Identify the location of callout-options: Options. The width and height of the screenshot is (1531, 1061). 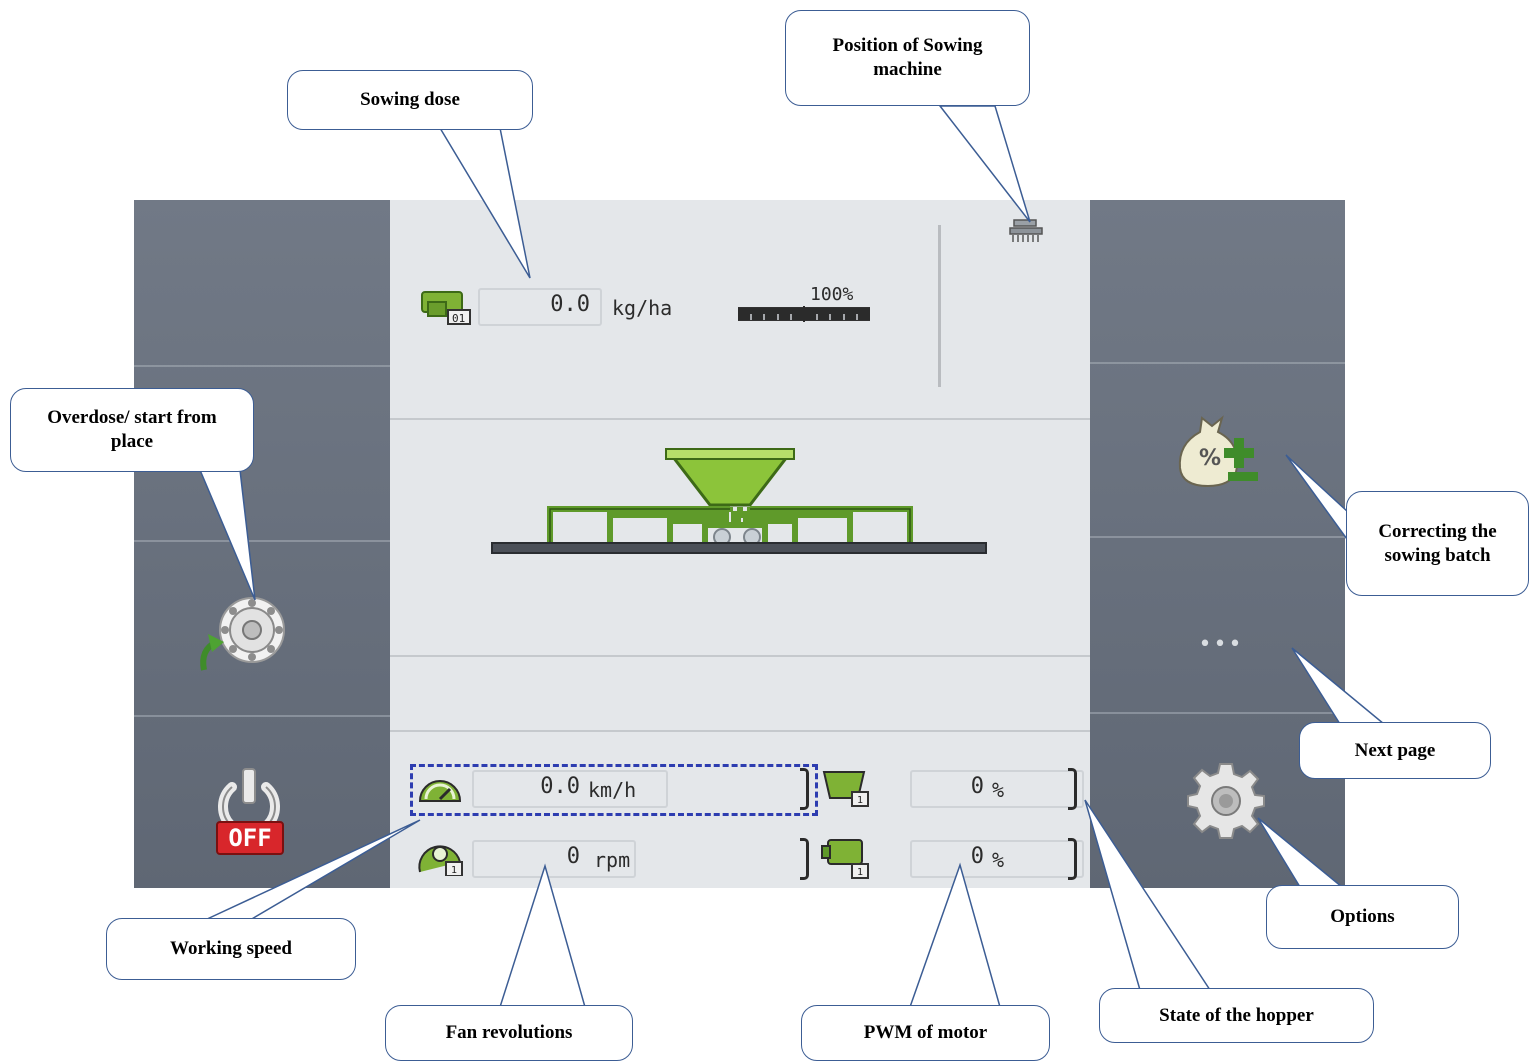
(1362, 917).